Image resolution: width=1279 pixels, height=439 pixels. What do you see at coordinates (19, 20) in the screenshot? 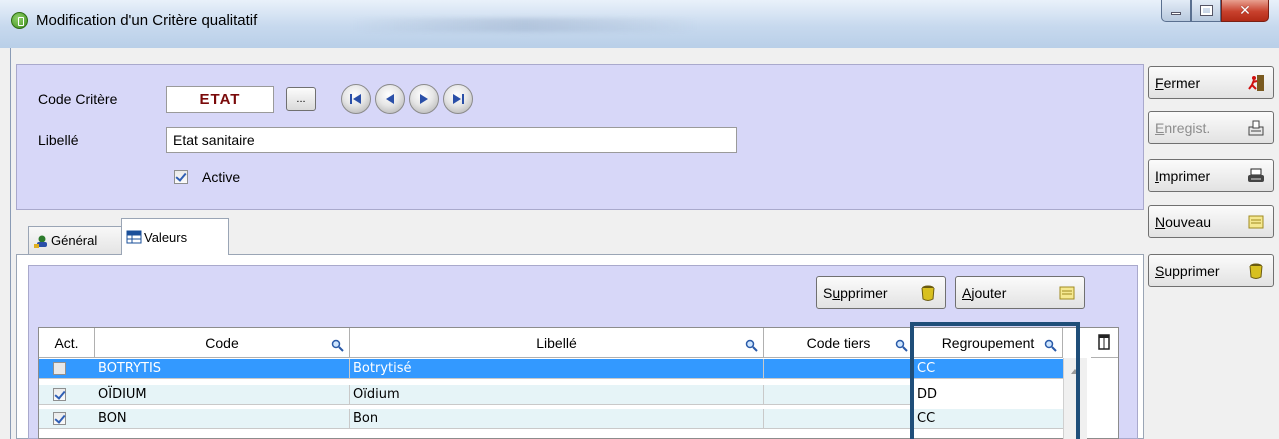
I see `app-icon` at bounding box center [19, 20].